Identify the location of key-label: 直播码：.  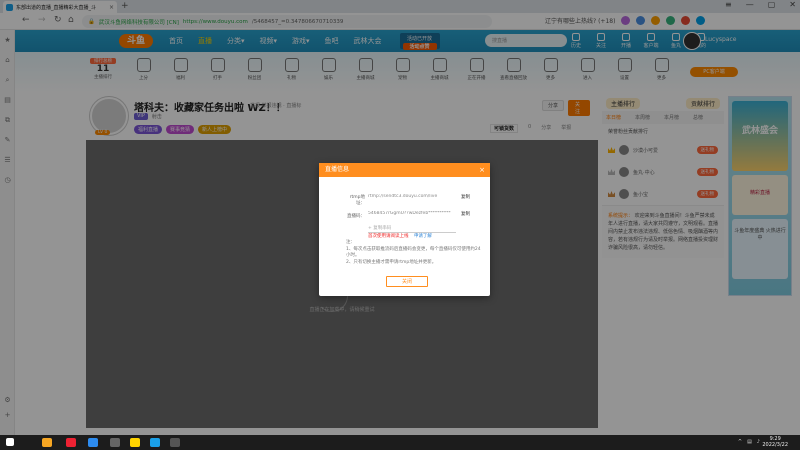
(356, 216).